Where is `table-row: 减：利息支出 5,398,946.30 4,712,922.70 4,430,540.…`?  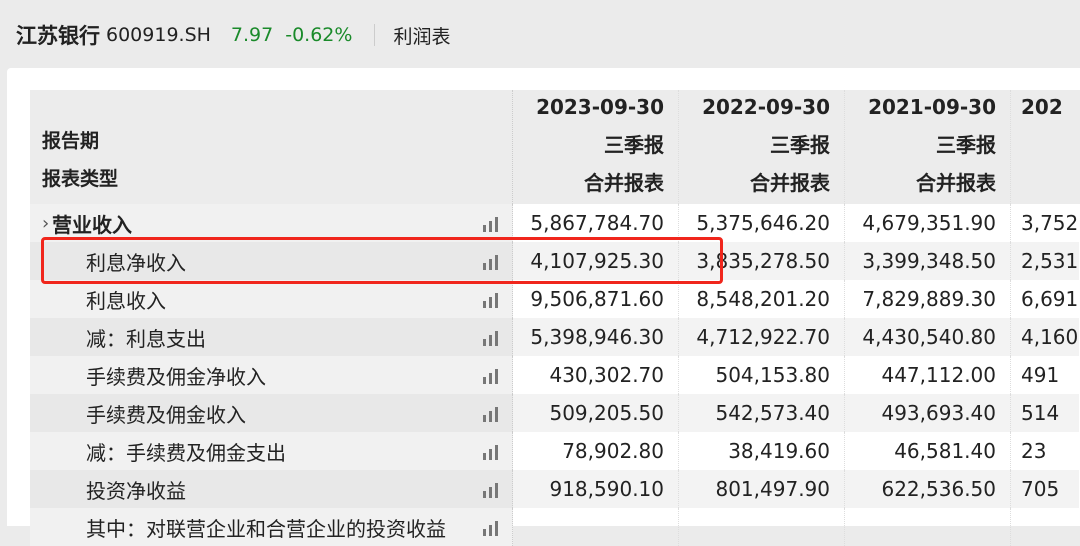
table-row: 减：利息支出 5,398,946.30 4,712,922.70 4,430,540.… is located at coordinates (555, 337).